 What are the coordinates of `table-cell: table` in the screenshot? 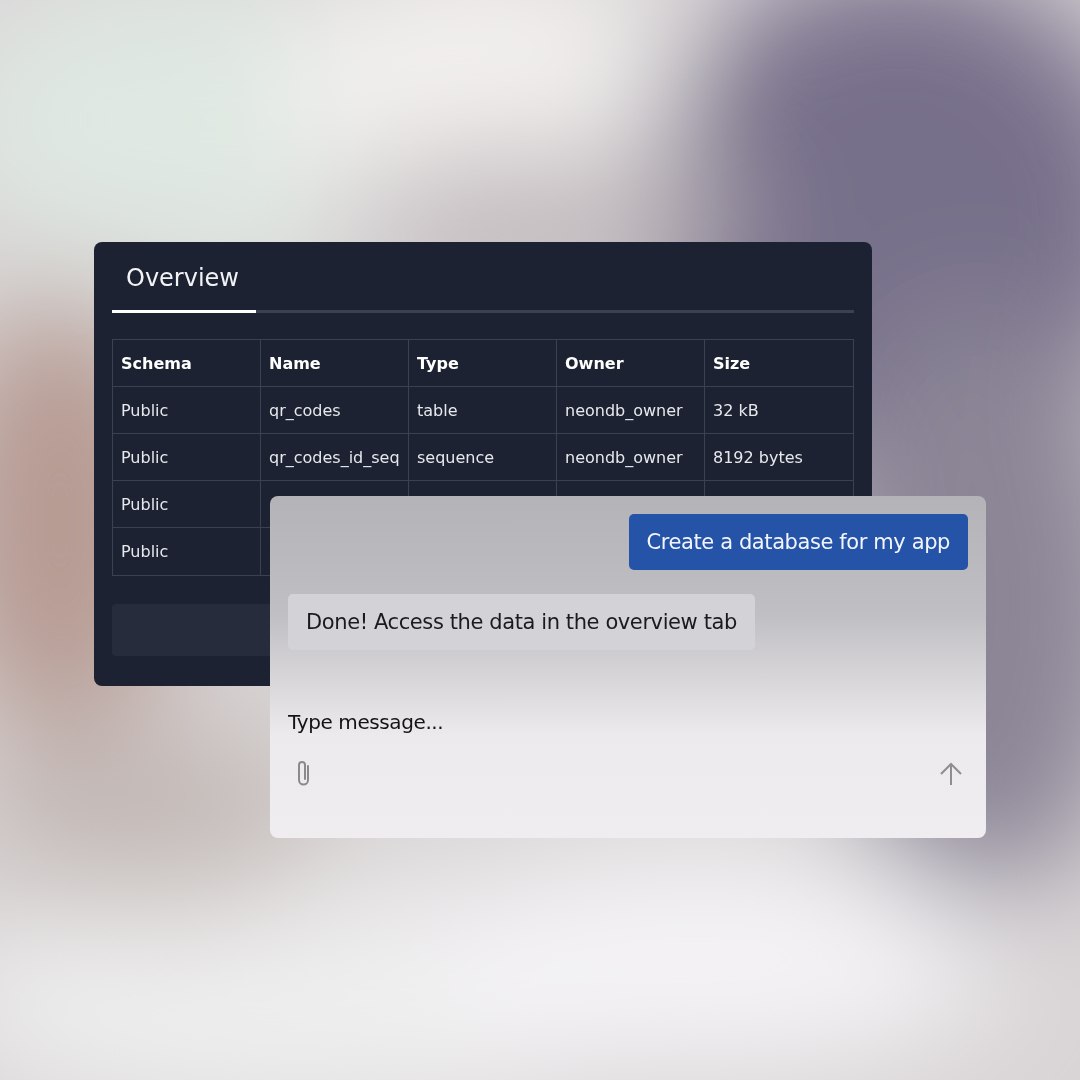 It's located at (483, 410).